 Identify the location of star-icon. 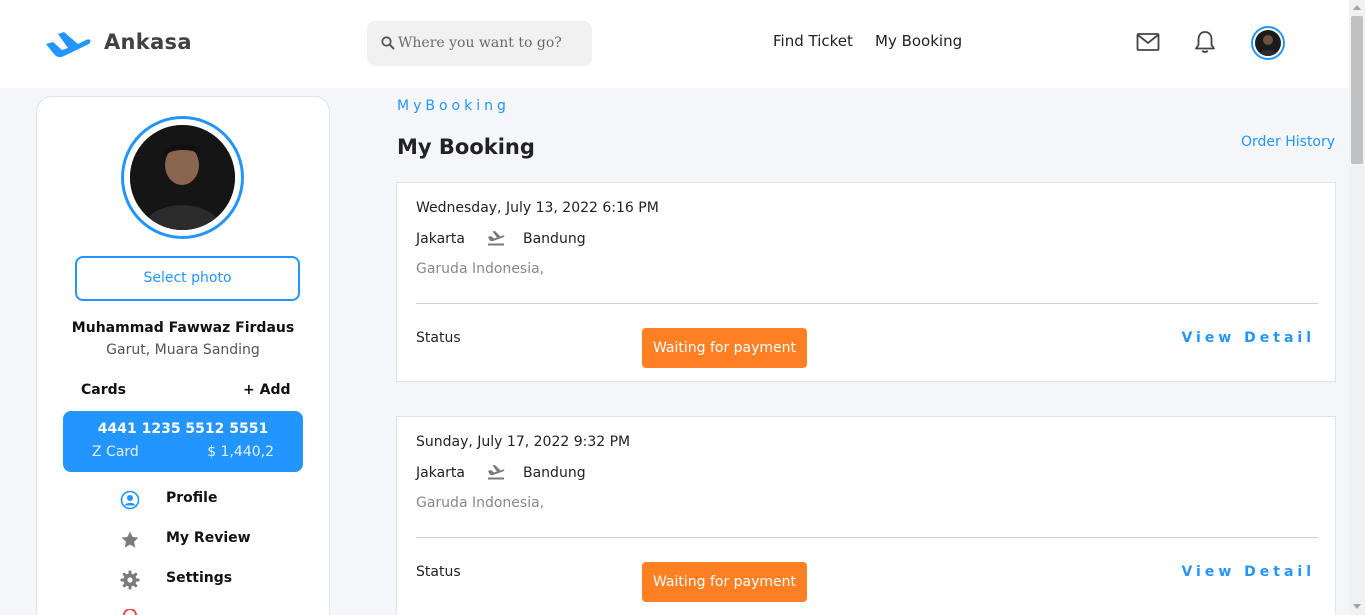
(130, 539).